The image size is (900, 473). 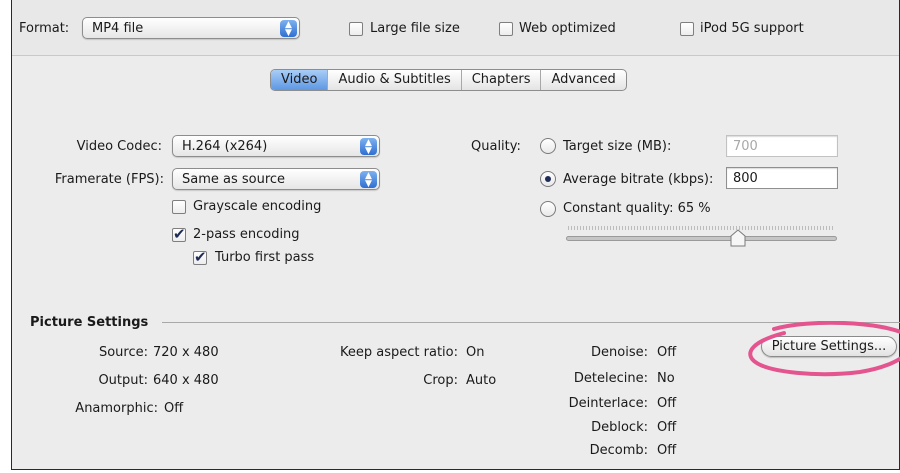 What do you see at coordinates (415, 28) in the screenshot?
I see `large-file-size-label: Large file size` at bounding box center [415, 28].